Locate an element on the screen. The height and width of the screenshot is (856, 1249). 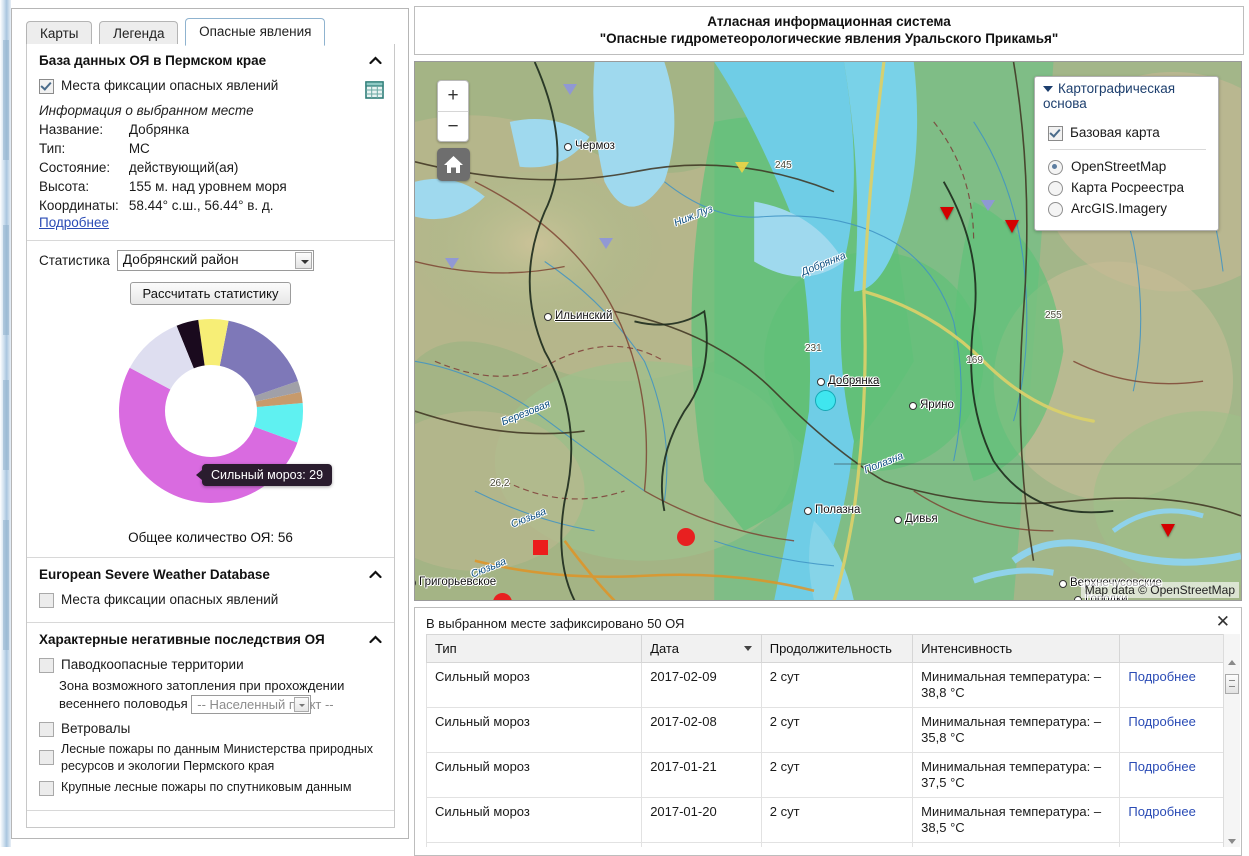
map-place-dot is located at coordinates (898, 520).